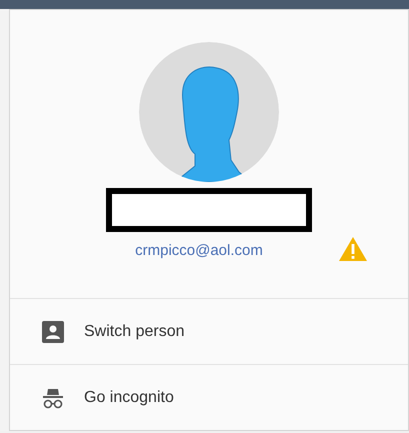  I want to click on person-card-icon, so click(53, 331).